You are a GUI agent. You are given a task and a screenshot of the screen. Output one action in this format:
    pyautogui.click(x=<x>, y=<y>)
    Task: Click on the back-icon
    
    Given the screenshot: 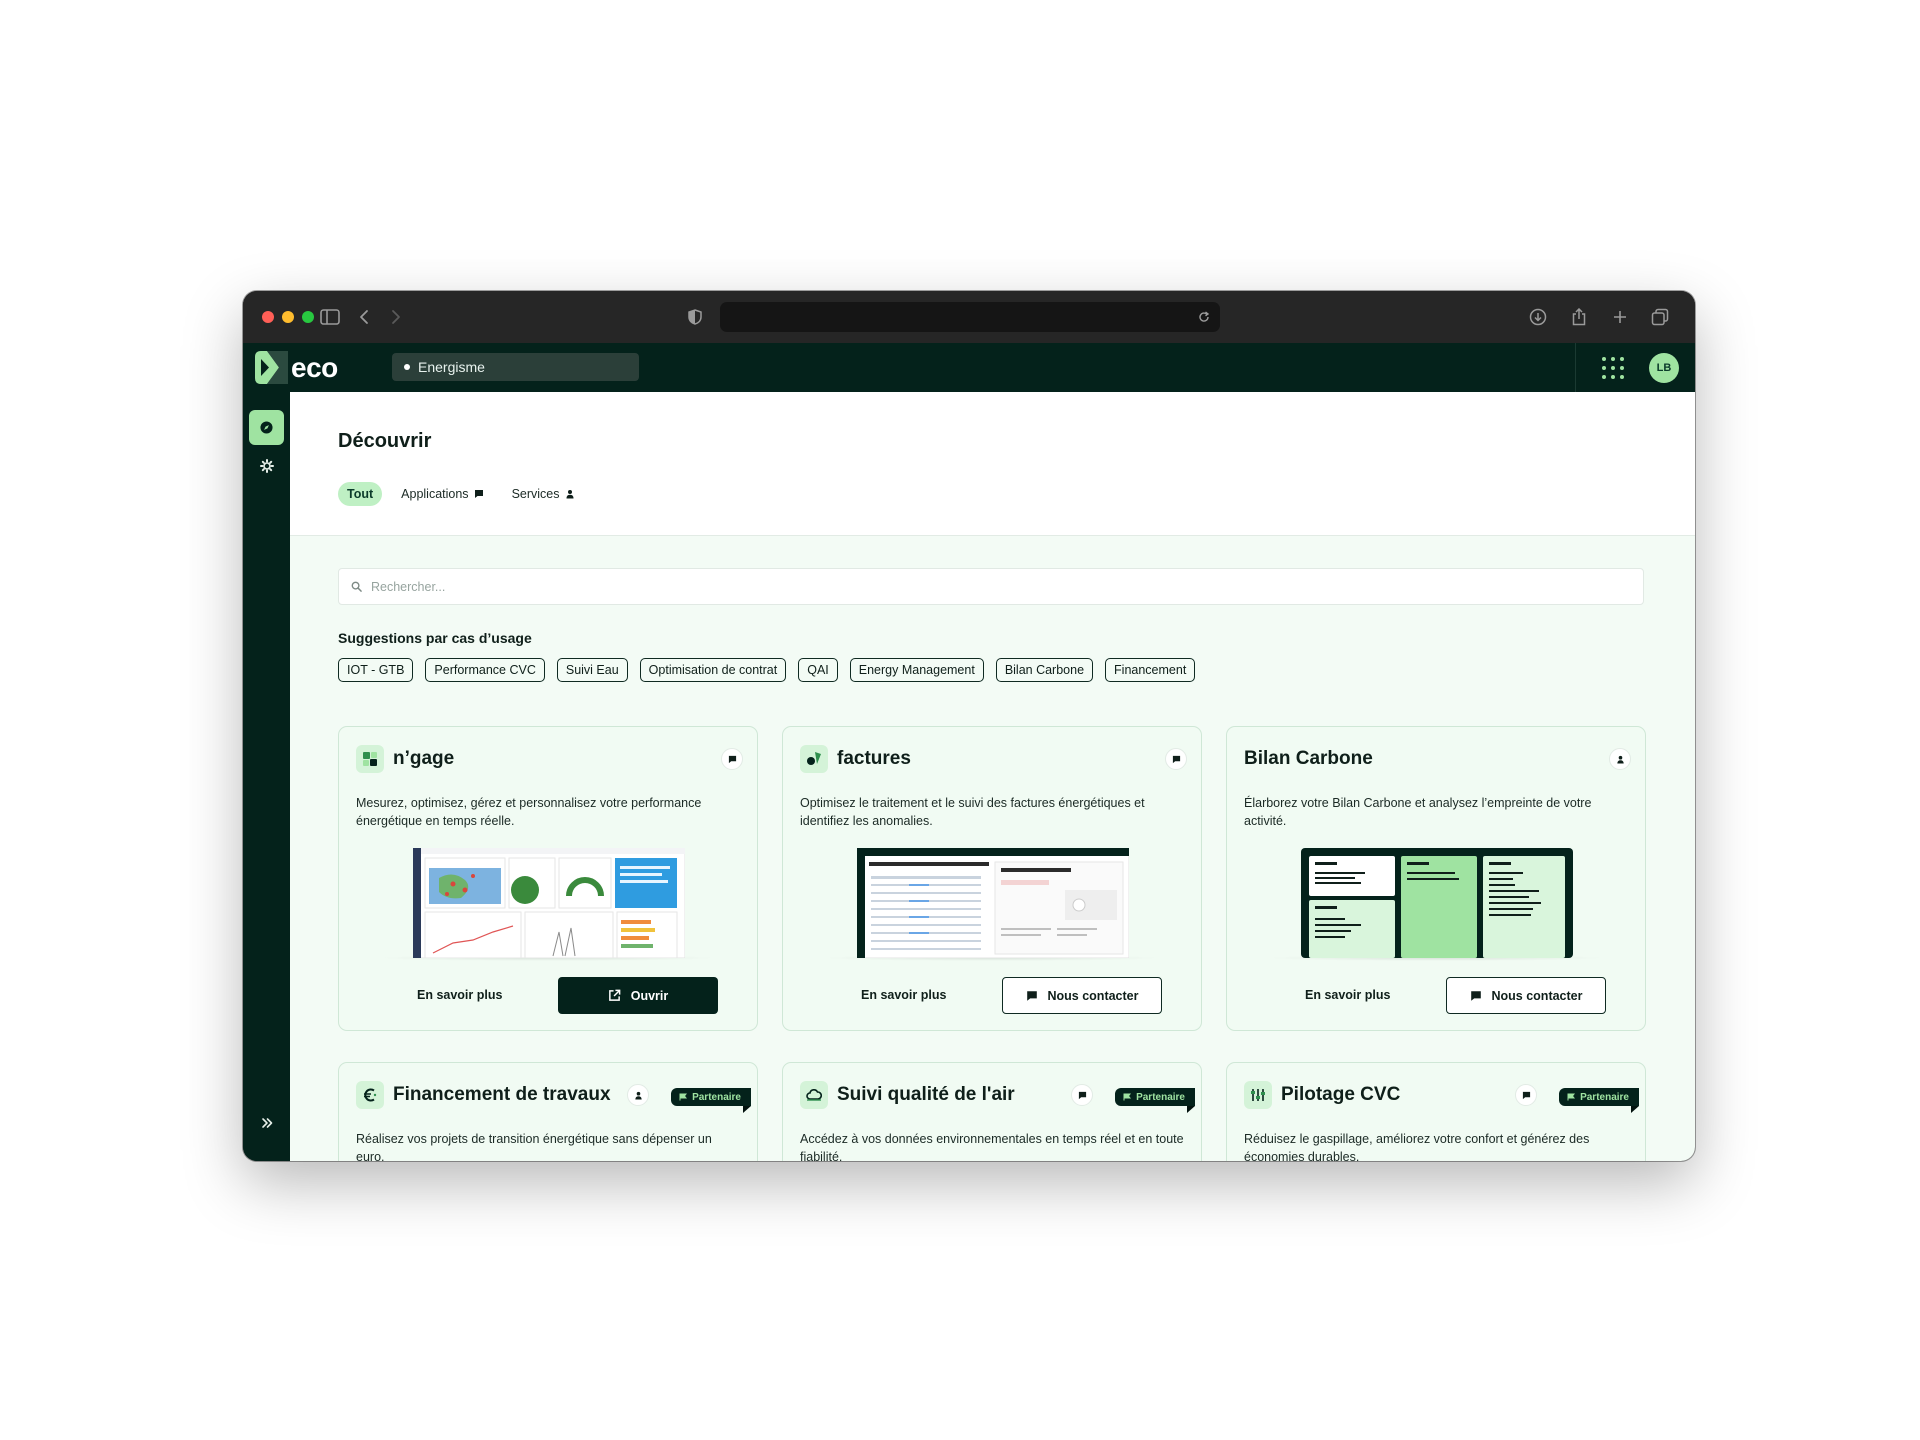 What is the action you would take?
    pyautogui.click(x=364, y=317)
    